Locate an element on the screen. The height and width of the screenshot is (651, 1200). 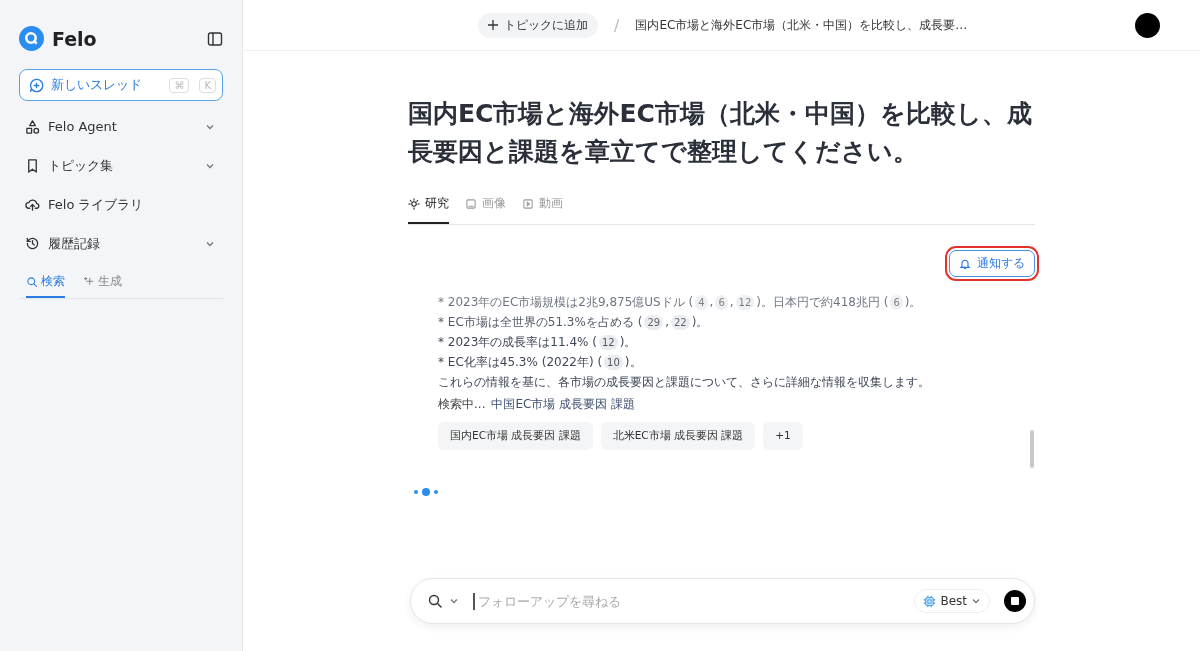
cloud-upload-icon is located at coordinates (32, 204).